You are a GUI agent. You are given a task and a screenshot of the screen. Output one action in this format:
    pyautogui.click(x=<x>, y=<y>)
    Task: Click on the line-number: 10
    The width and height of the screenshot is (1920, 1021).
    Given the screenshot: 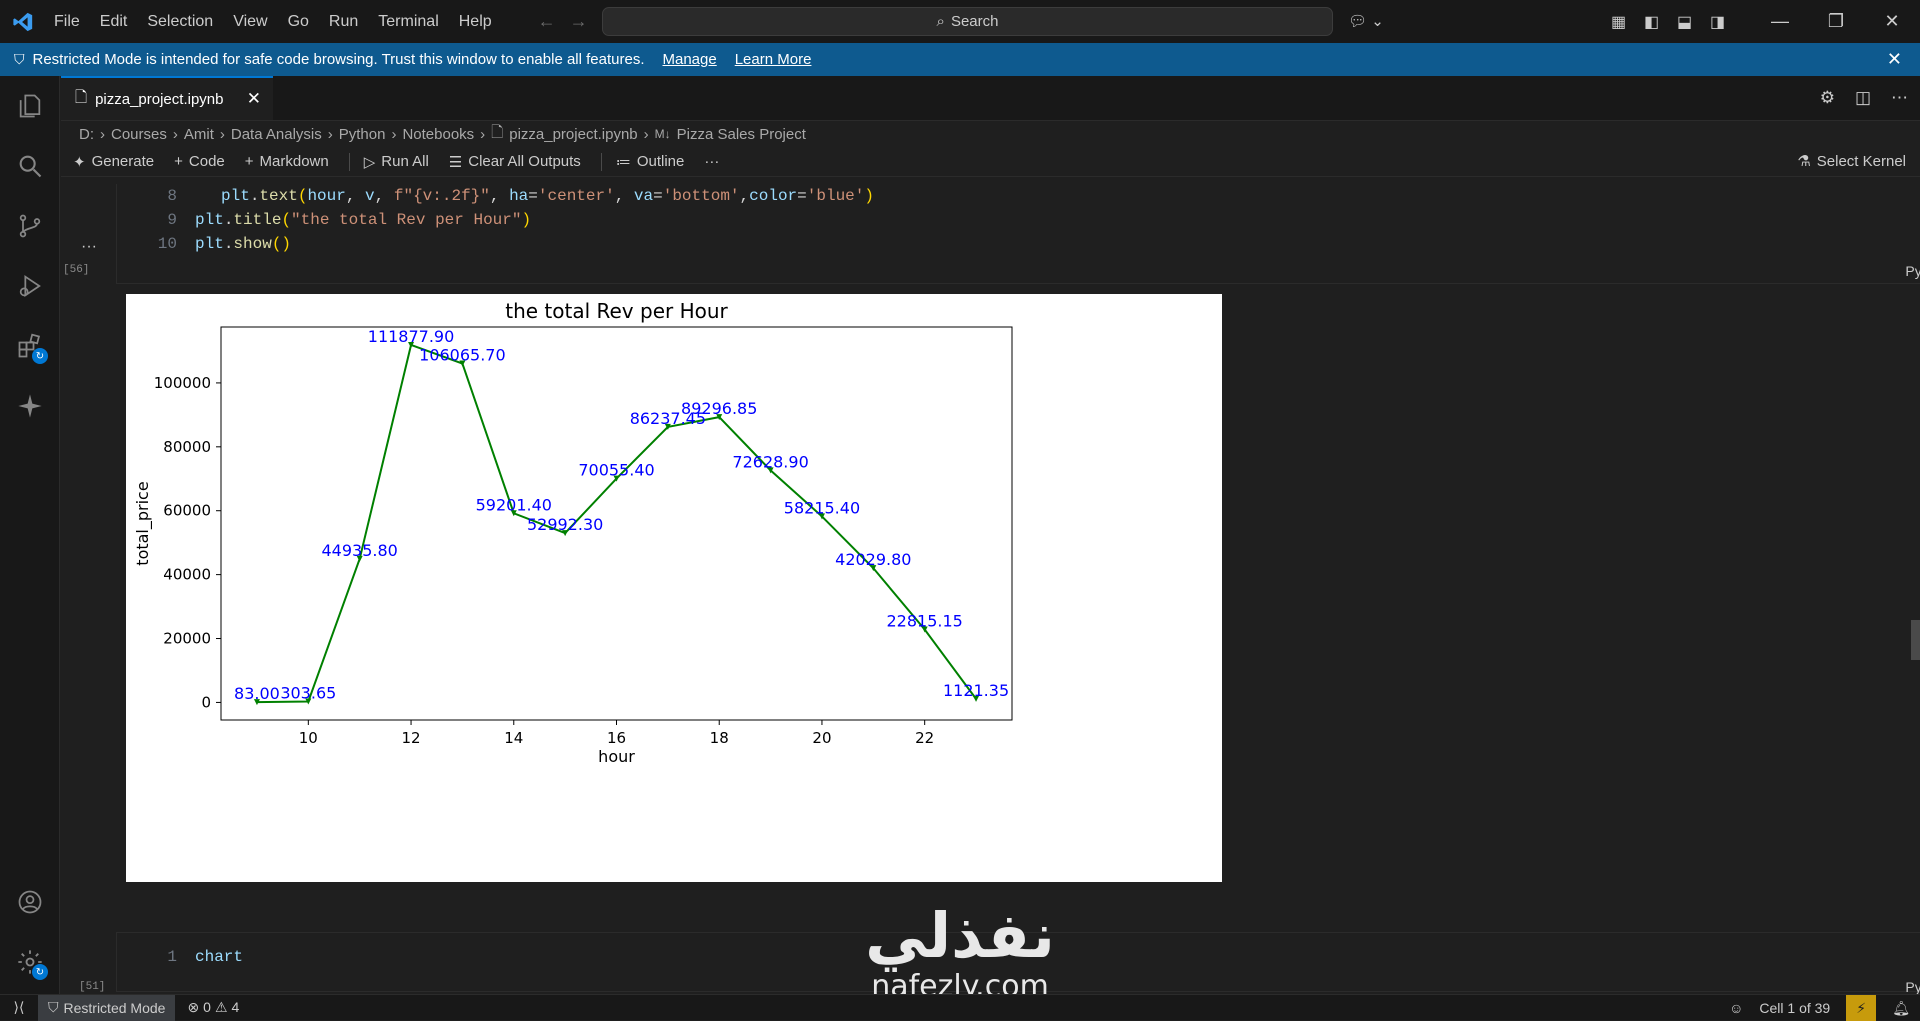 What is the action you would take?
    pyautogui.click(x=167, y=244)
    